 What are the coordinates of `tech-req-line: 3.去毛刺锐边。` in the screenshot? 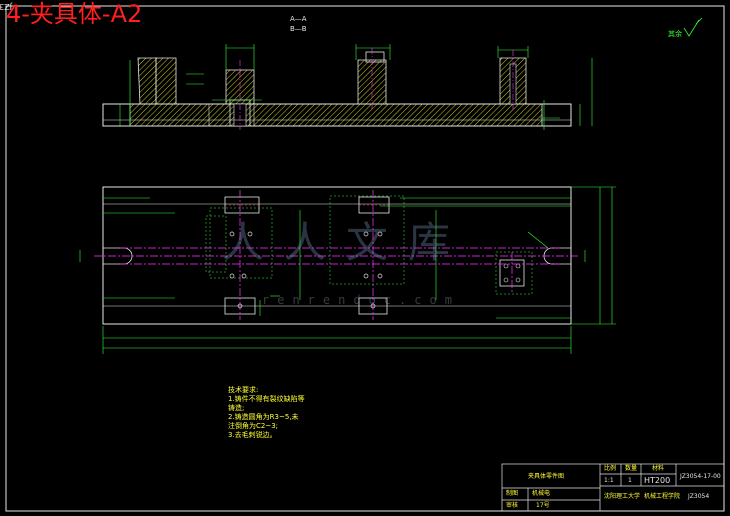 It's located at (252, 435).